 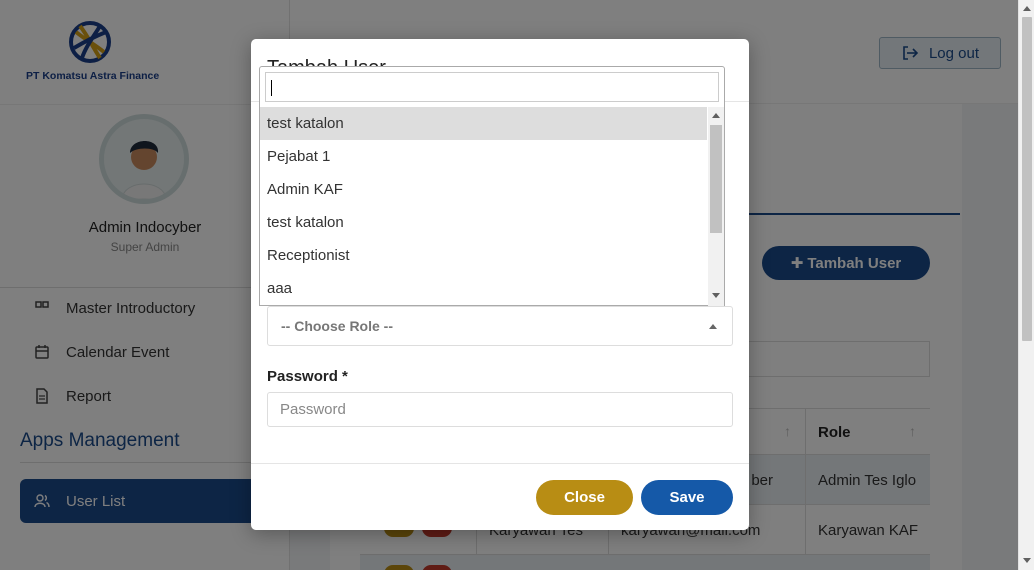 I want to click on dropdown-option: aaa, so click(x=483, y=288).